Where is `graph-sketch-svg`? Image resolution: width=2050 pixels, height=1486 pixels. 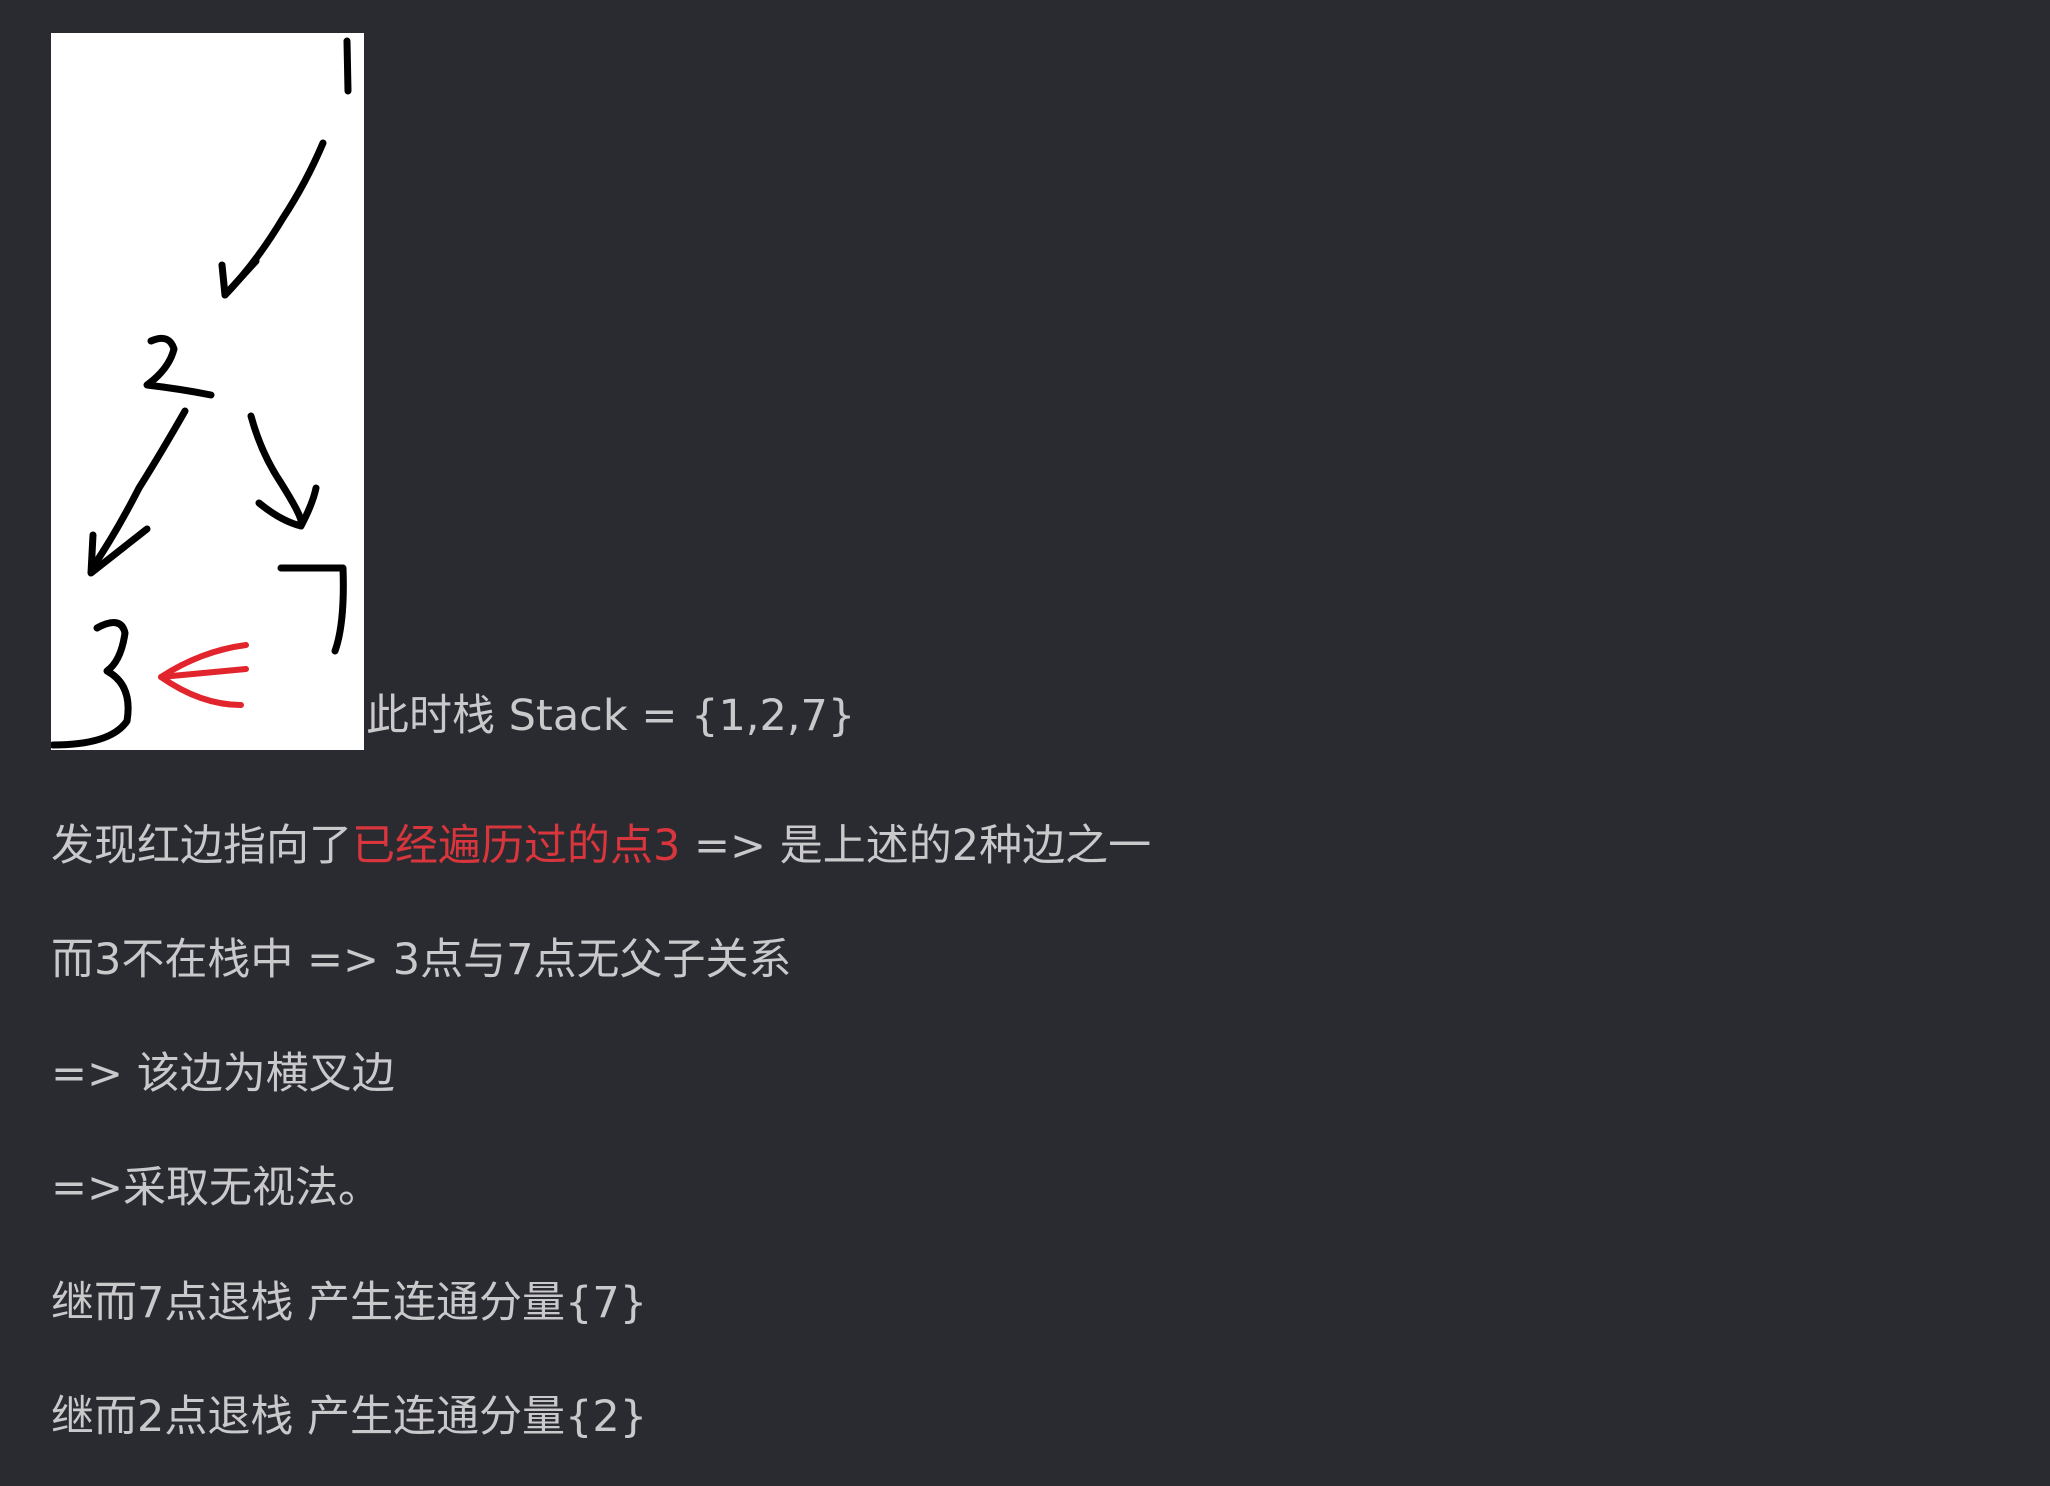 graph-sketch-svg is located at coordinates (201, 393).